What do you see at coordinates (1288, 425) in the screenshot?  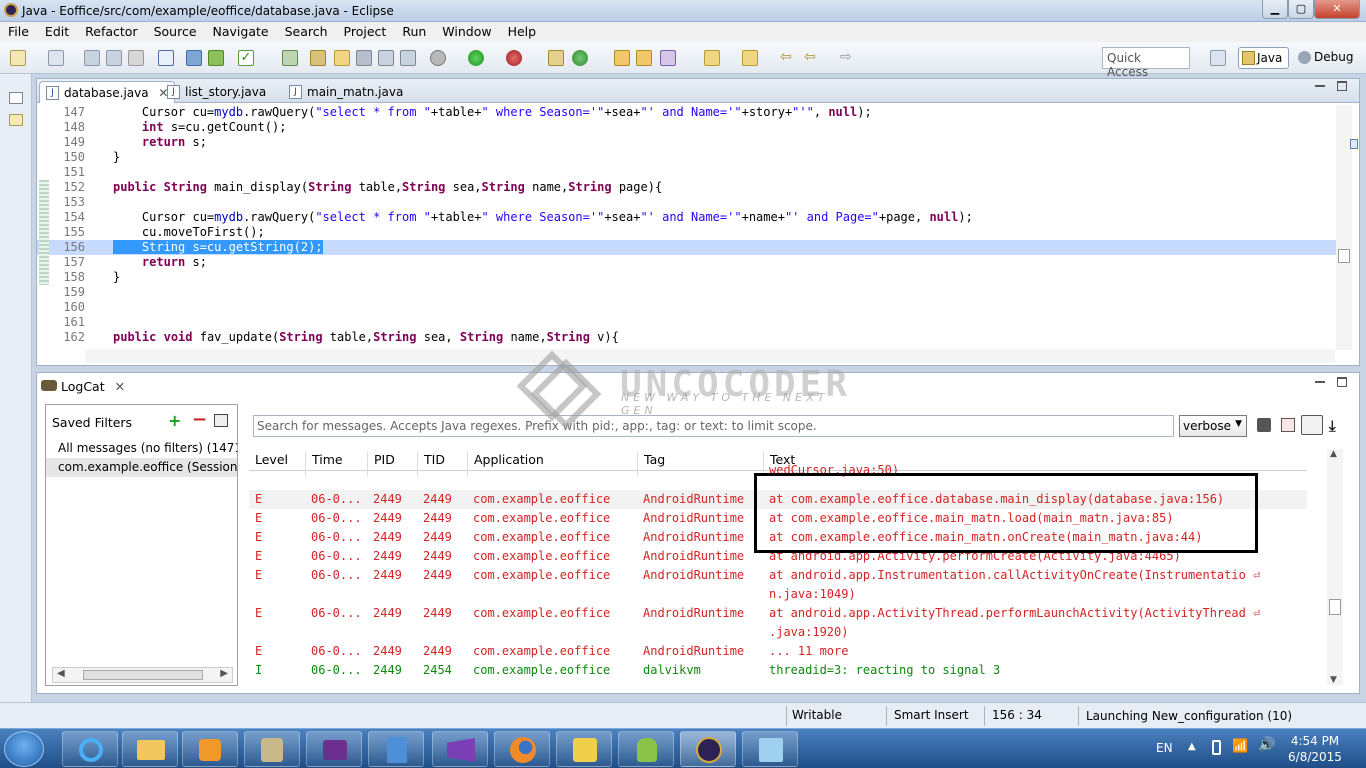 I see `clear-log-icon` at bounding box center [1288, 425].